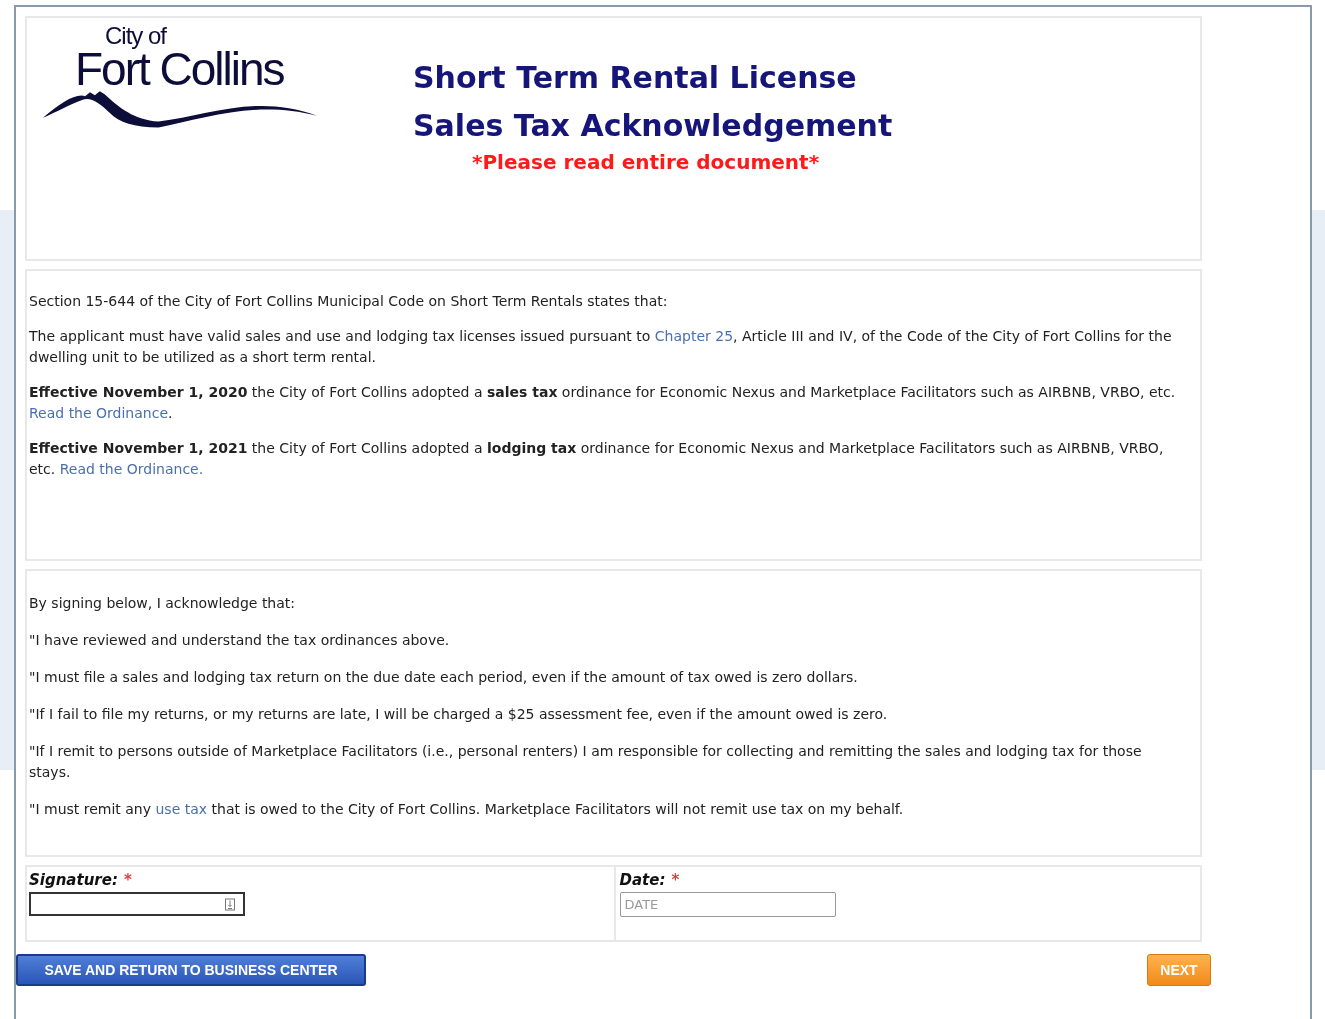  I want to click on paragraph: "I must remit any use tax that is owed to the City of Fort Collins. Marketplace Facilitators will not remit use tax on my behalf., so click(467, 809).